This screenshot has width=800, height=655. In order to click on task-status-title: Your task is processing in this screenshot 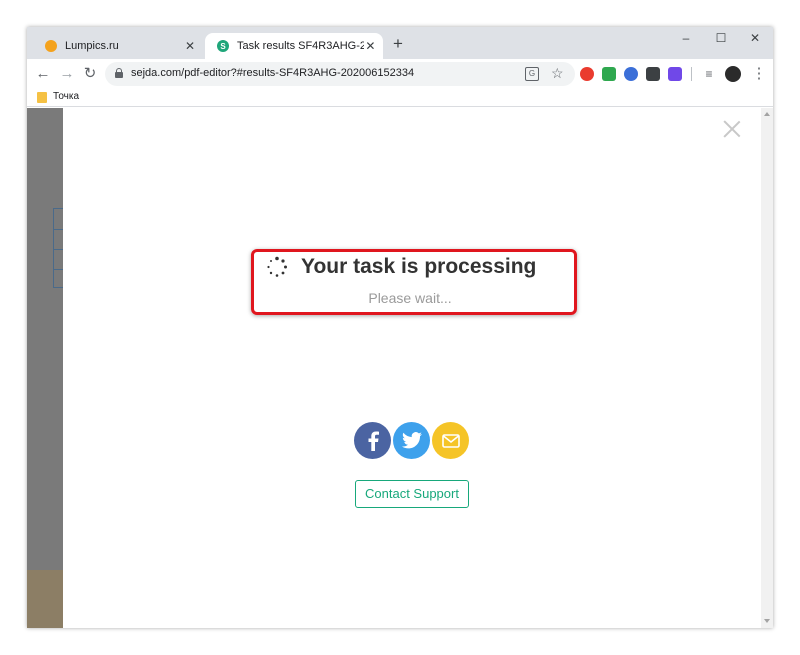, I will do `click(419, 266)`.